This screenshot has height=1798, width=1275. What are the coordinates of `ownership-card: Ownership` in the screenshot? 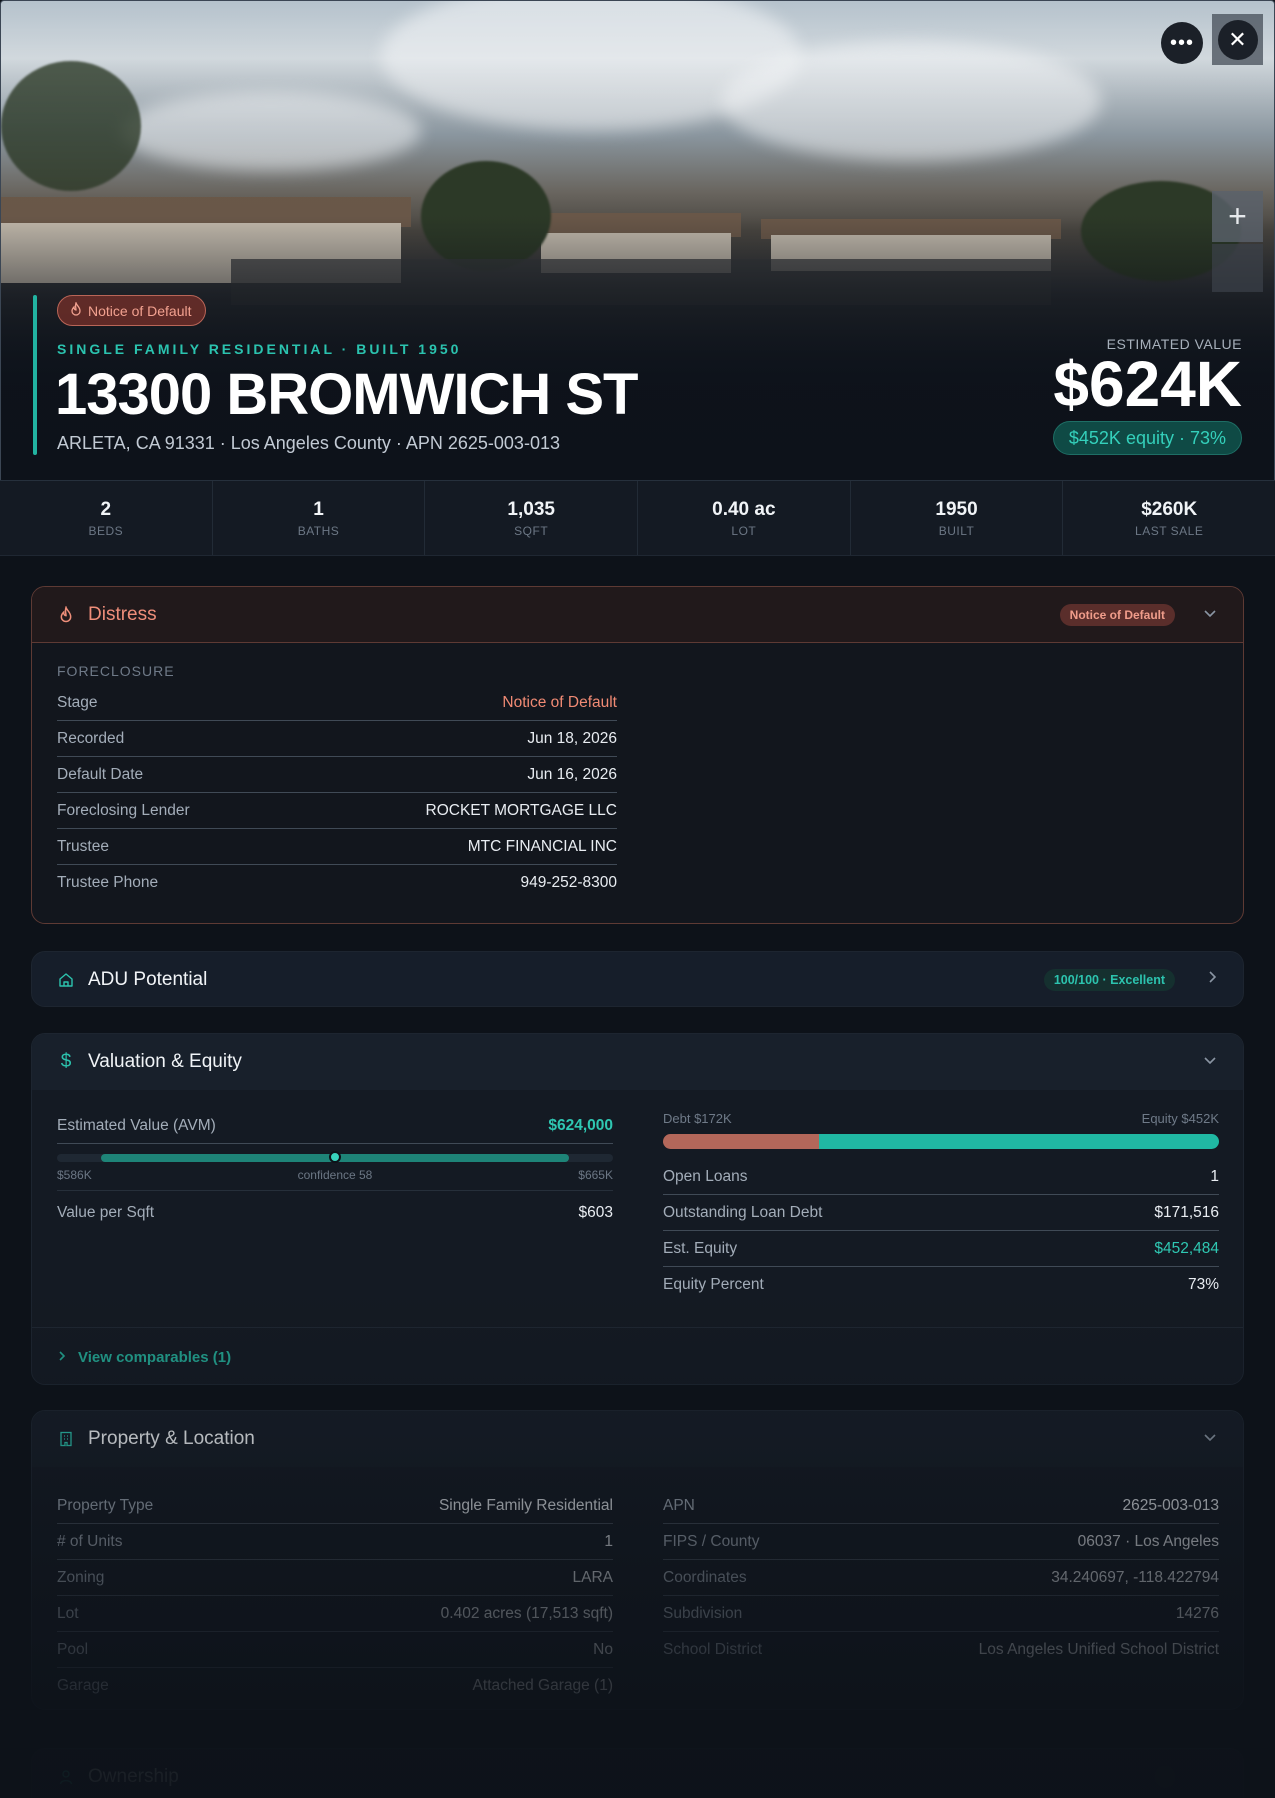 It's located at (637, 1773).